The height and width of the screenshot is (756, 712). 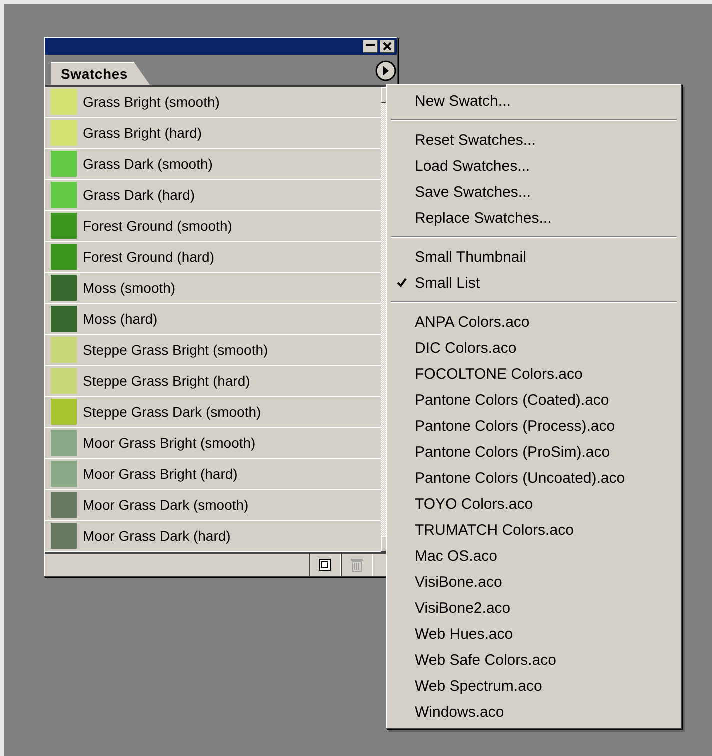 What do you see at coordinates (148, 164) in the screenshot?
I see `swatch-name: Grass Dark (smooth)` at bounding box center [148, 164].